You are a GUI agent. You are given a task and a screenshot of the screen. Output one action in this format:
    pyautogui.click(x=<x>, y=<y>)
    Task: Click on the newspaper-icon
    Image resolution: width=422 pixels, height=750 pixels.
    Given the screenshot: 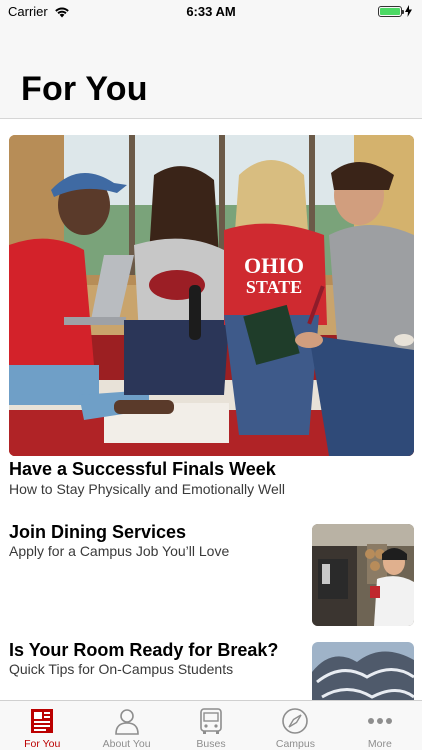 What is the action you would take?
    pyautogui.click(x=42, y=721)
    